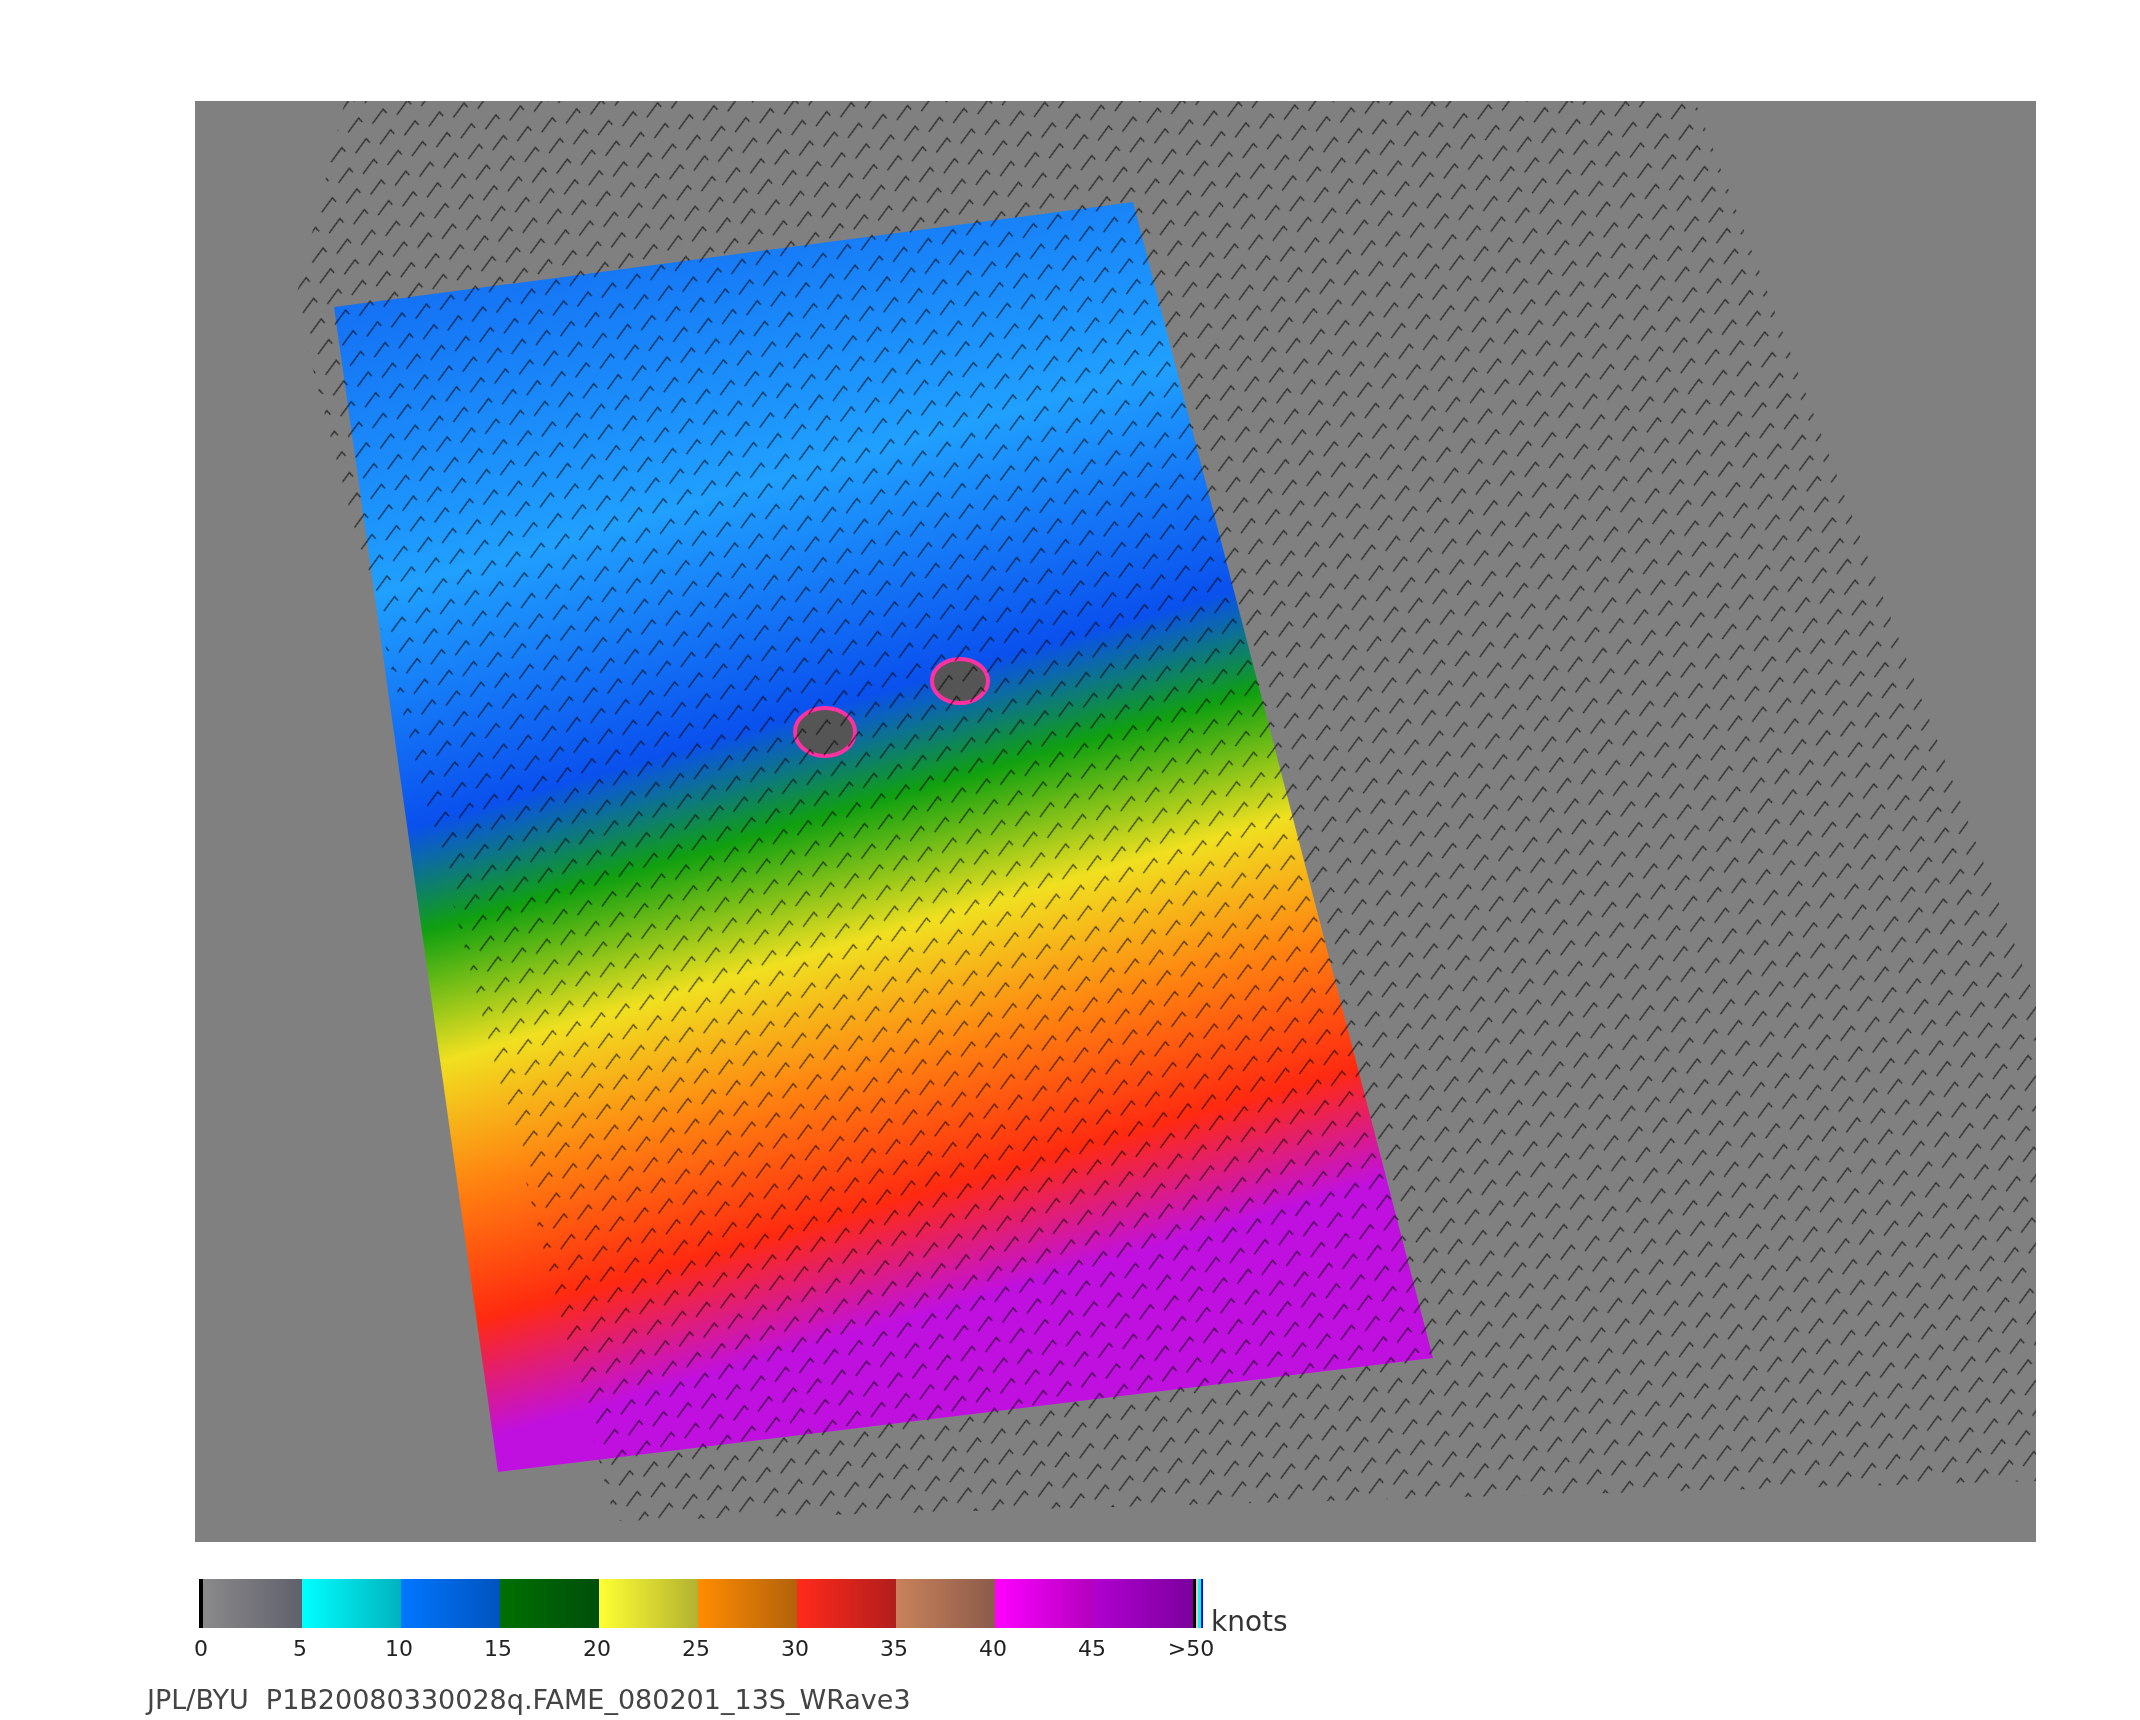 Image resolution: width=2140 pixels, height=1720 pixels. What do you see at coordinates (498, 1648) in the screenshot?
I see `tick-label: 15` at bounding box center [498, 1648].